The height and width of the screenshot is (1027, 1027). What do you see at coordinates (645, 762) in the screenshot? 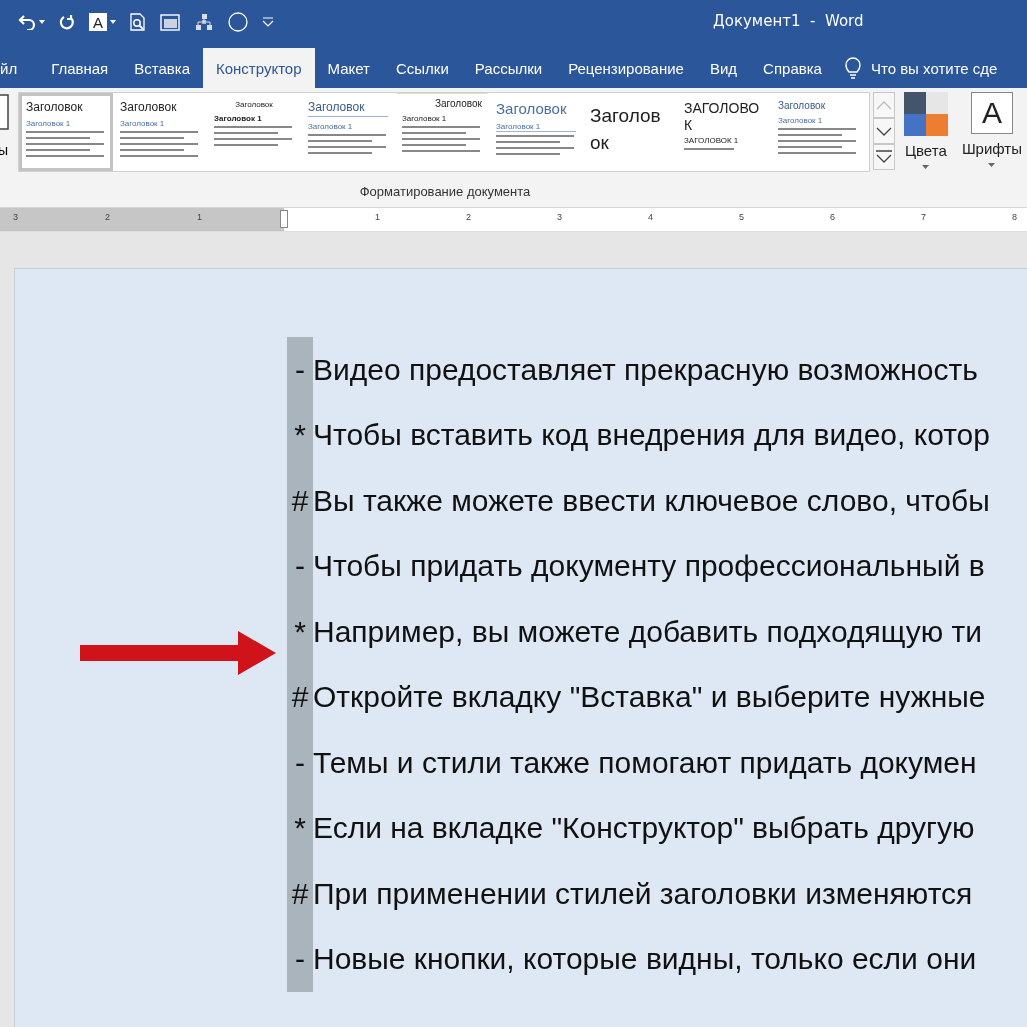
I see `paragraph-text: Темы и стили также помогают придать докумен` at bounding box center [645, 762].